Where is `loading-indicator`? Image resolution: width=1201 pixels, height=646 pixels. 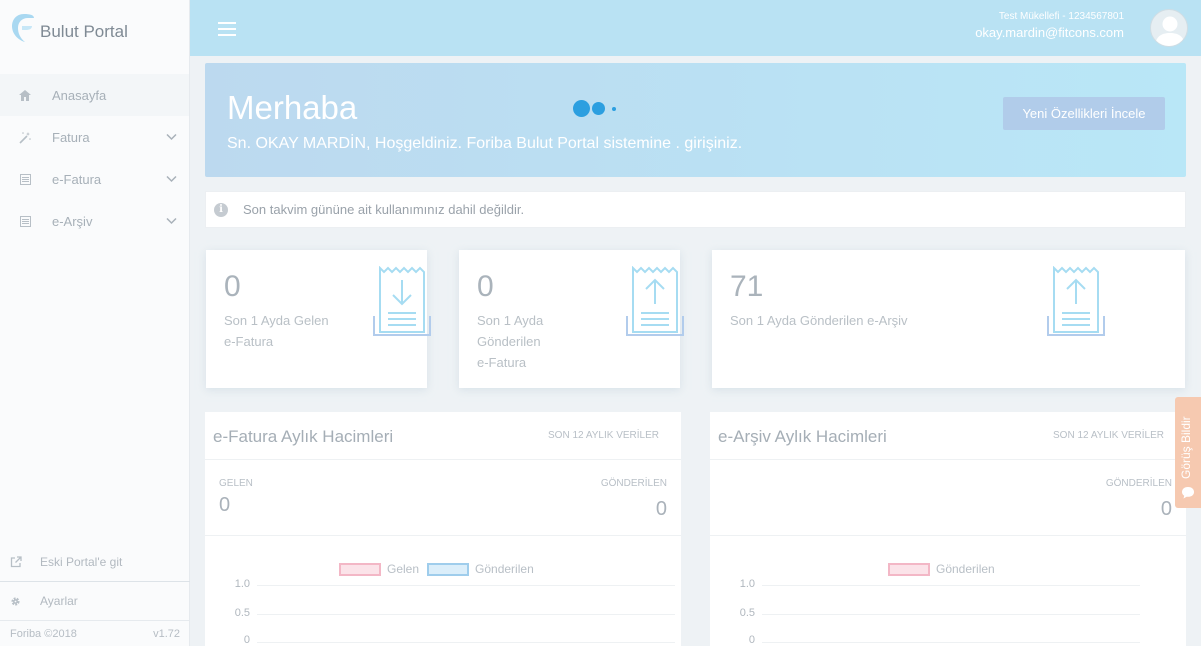
loading-indicator is located at coordinates (595, 108).